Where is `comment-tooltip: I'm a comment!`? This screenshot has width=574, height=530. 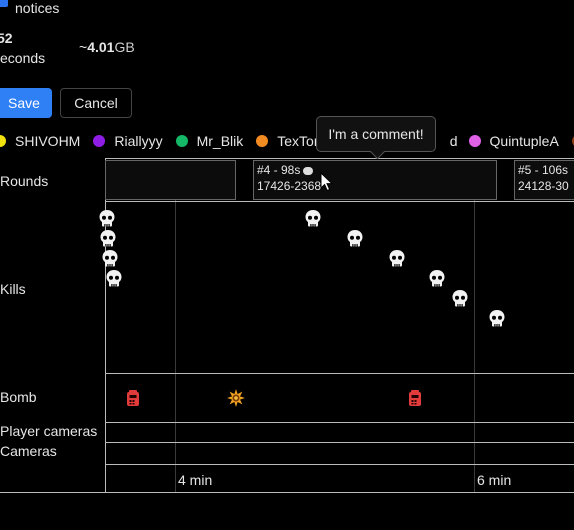
comment-tooltip: I'm a comment! is located at coordinates (376, 134).